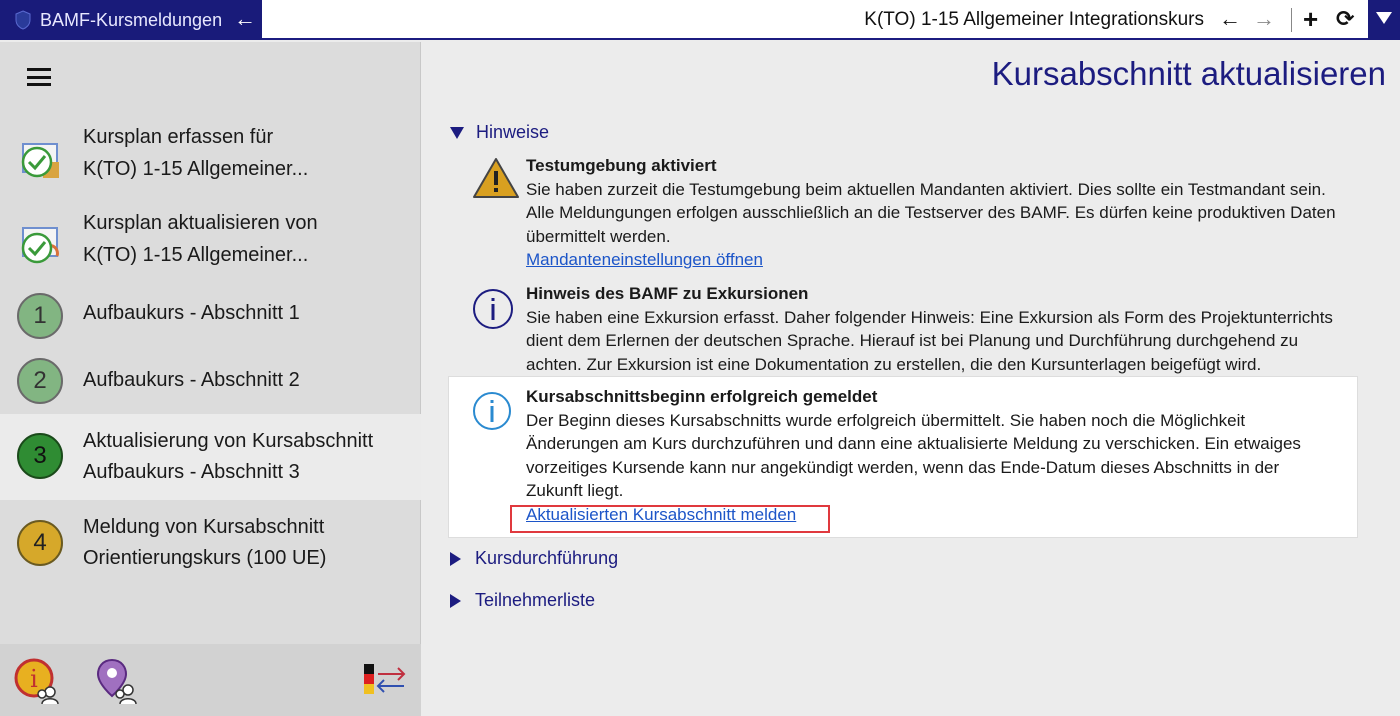 The image size is (1400, 716). I want to click on sidebar-item-abschnitt-2: 2 Aufbaukurs - Abschnitt 2, so click(210, 386).